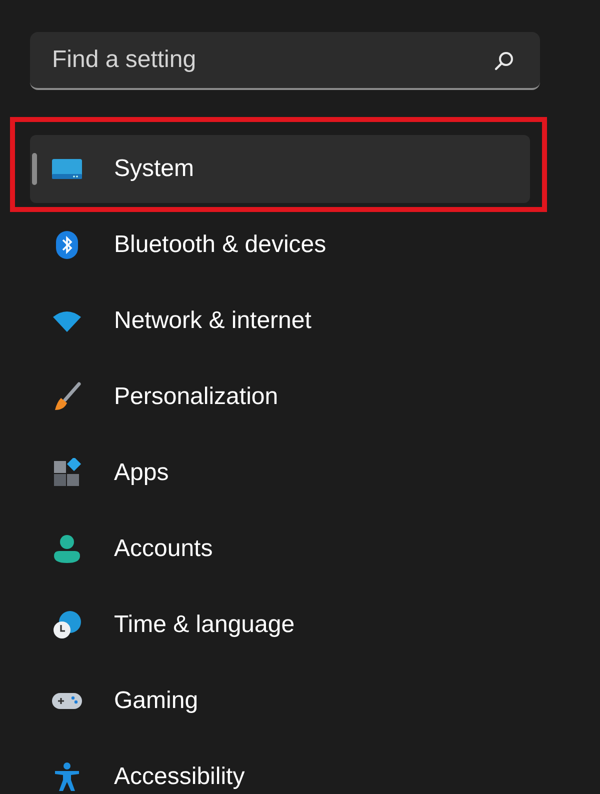  I want to click on nav-item: Bluetooth & devices, so click(280, 245).